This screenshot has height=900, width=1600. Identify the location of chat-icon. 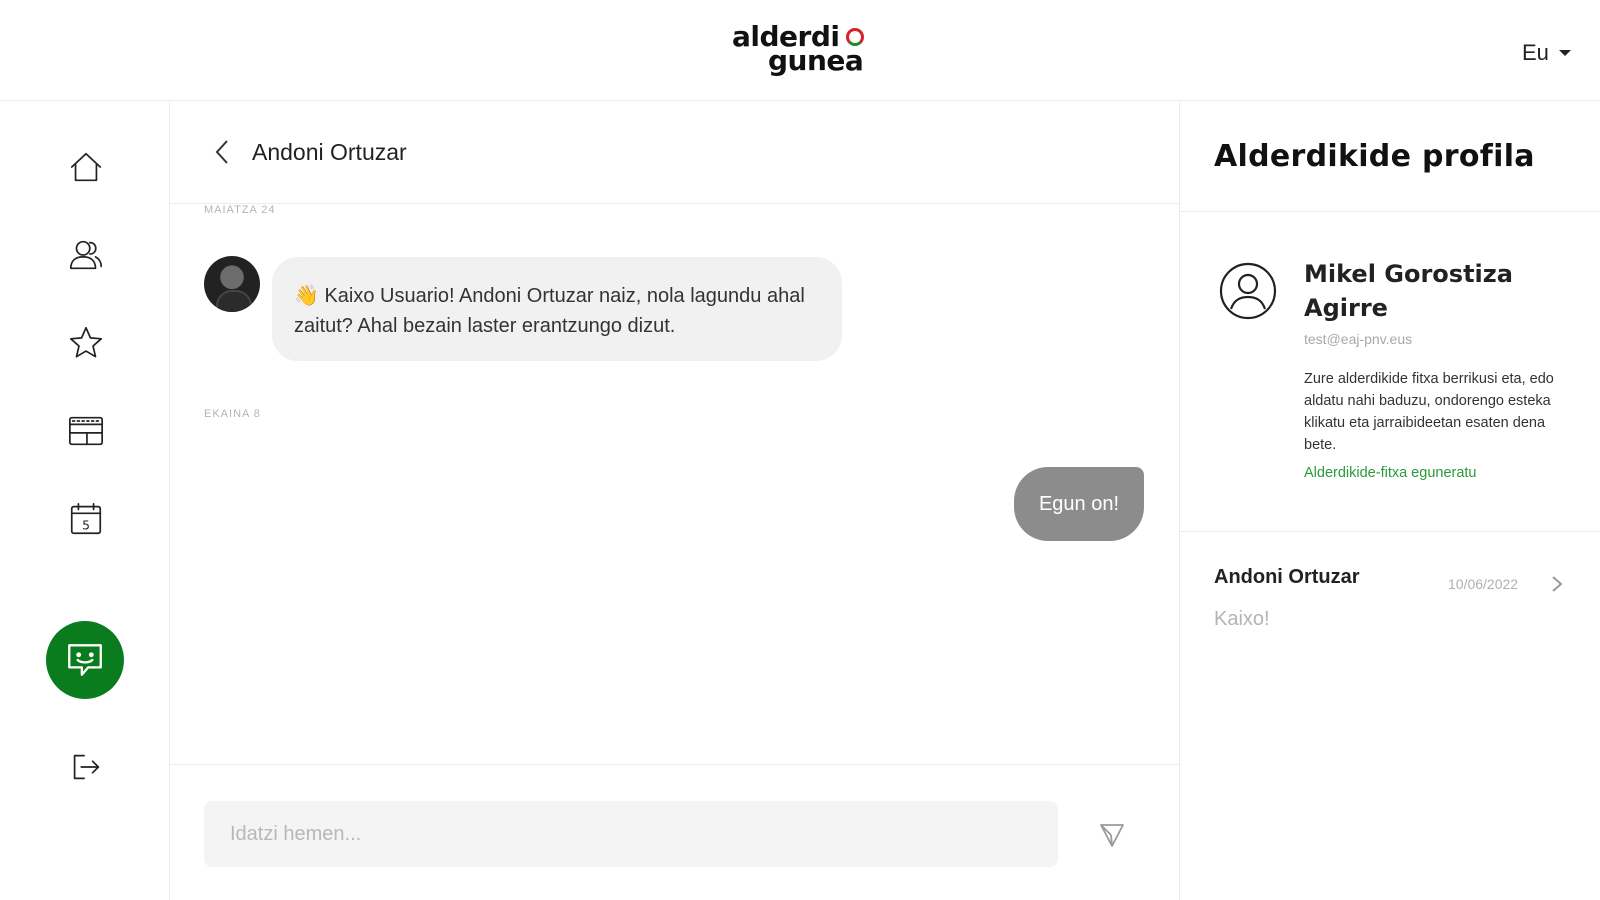
(85, 660).